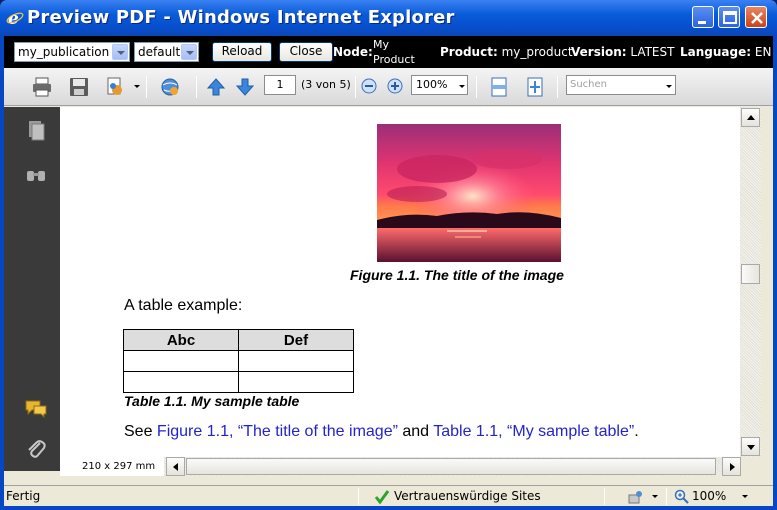 This screenshot has width=777, height=510. Describe the element at coordinates (369, 86) in the screenshot. I see `zoom-out-icon` at that location.